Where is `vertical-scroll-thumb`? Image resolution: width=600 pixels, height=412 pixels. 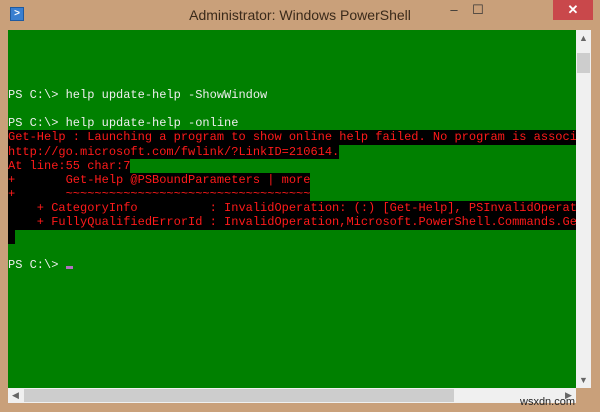
vertical-scroll-thumb is located at coordinates (583, 63).